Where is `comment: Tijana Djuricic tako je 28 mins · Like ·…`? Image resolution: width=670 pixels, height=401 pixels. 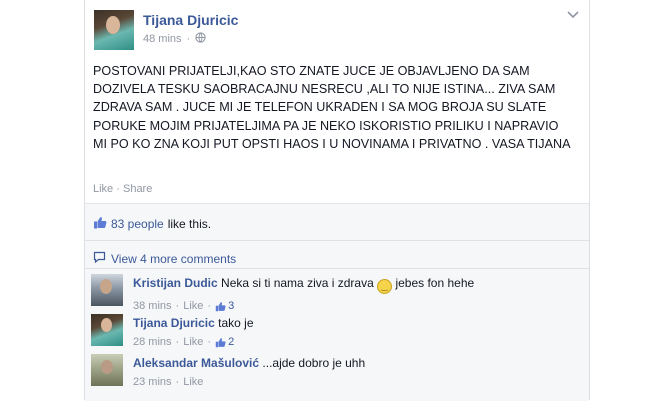 comment: Tijana Djuricic tako je 28 mins · Like ·… is located at coordinates (337, 334).